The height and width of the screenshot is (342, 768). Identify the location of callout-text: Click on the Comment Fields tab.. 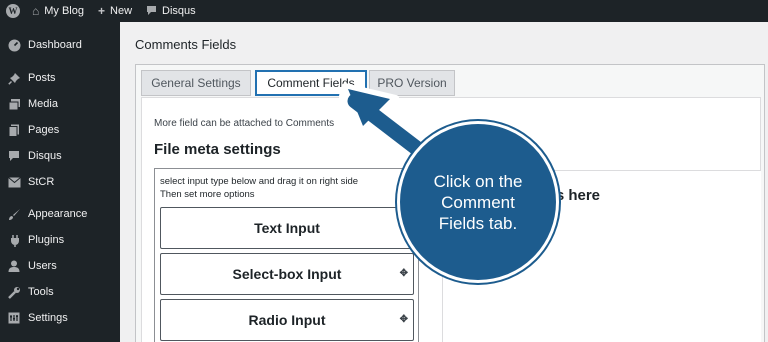
(478, 202).